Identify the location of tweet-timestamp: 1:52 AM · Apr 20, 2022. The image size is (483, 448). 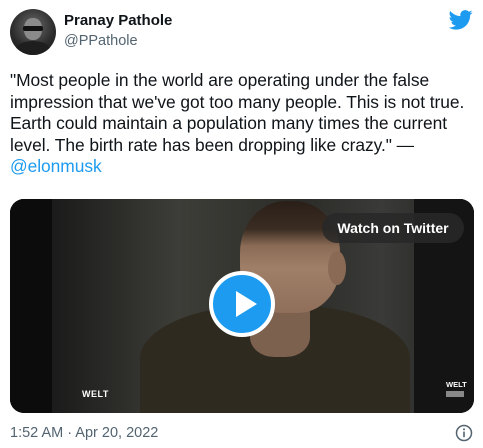
(84, 433).